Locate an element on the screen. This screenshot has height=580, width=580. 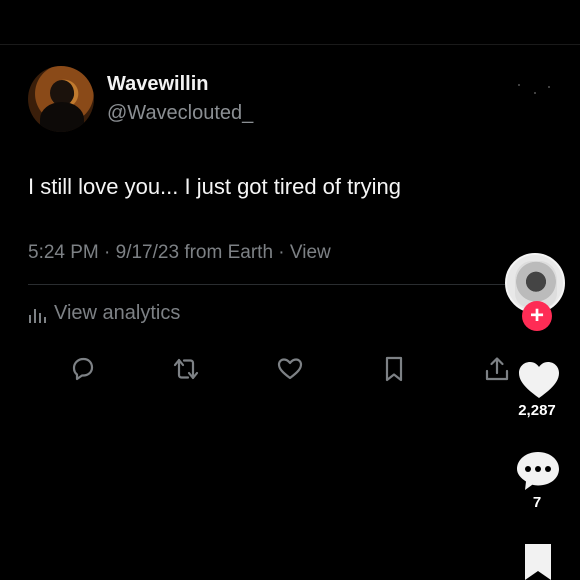
repost-icon is located at coordinates (186, 369).